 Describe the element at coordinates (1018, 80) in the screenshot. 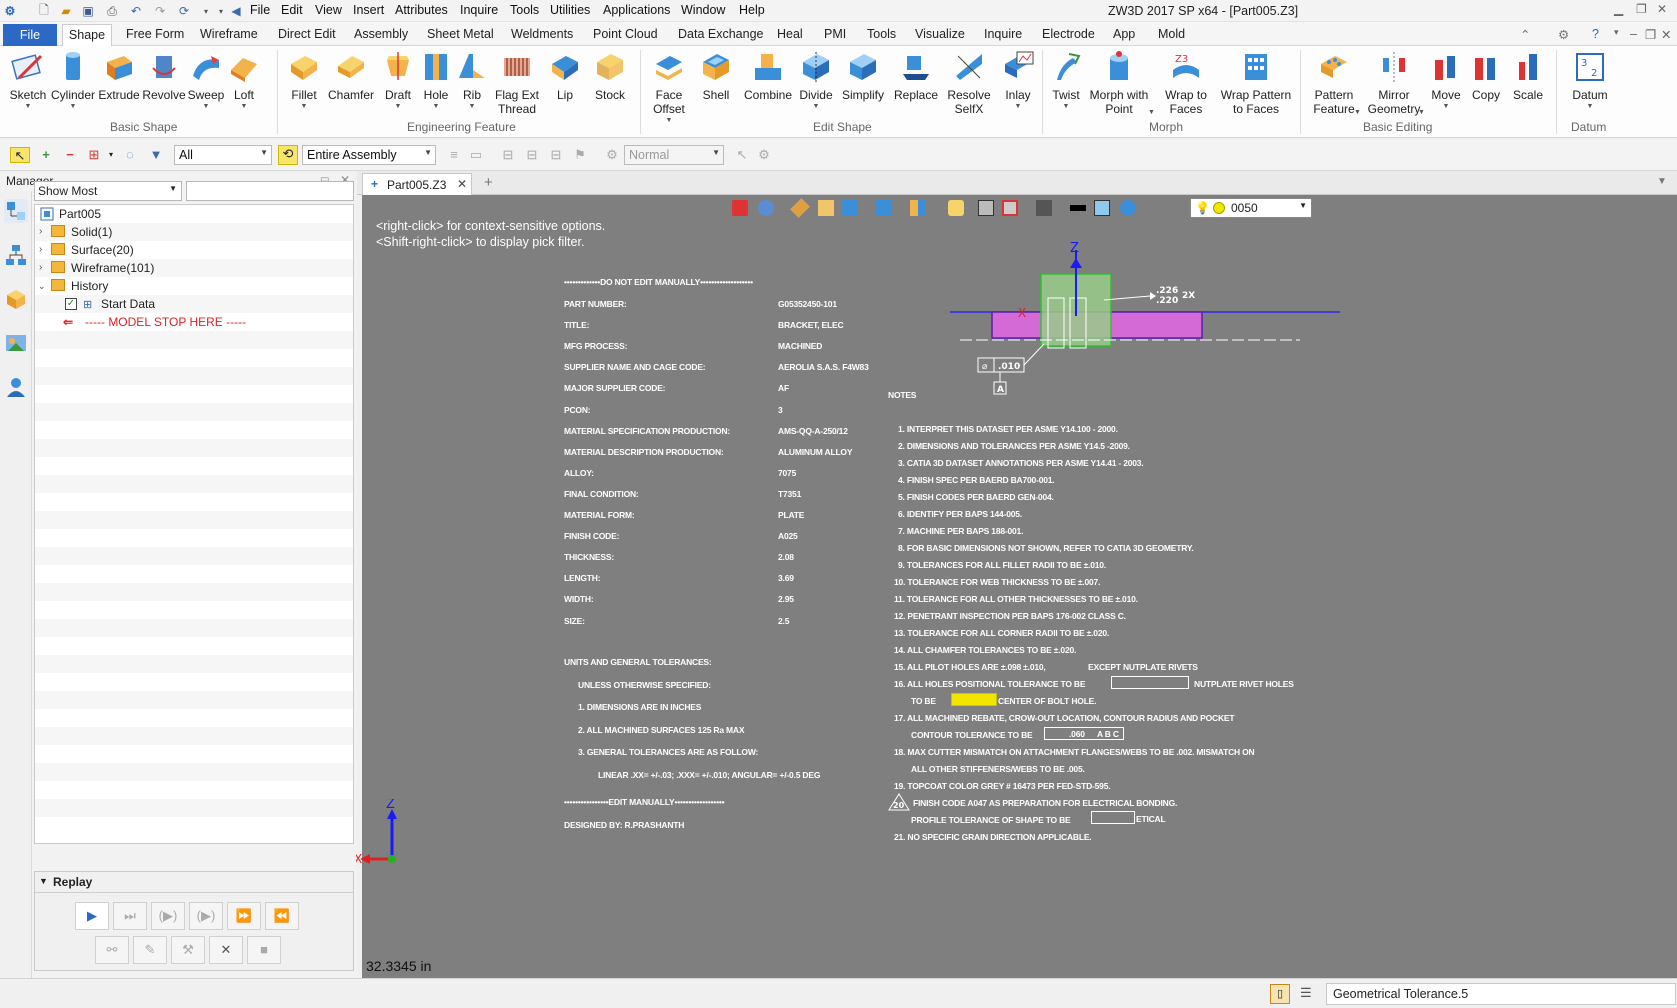

I see `inlay-button: Inlay ▼` at that location.